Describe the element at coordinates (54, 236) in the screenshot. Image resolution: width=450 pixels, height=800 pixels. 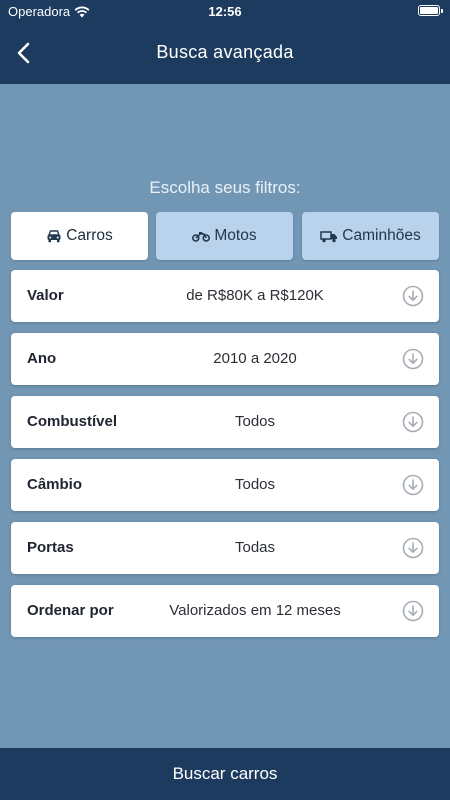
I see `car-icon` at that location.